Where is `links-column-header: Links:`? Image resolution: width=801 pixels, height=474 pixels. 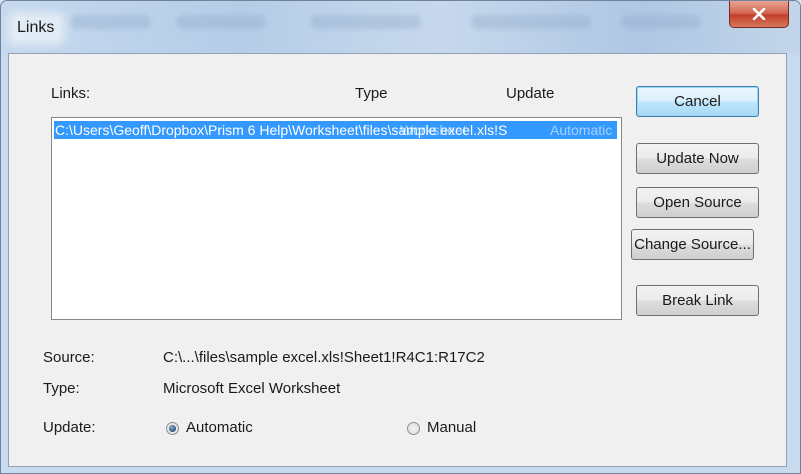
links-column-header: Links: is located at coordinates (71, 93).